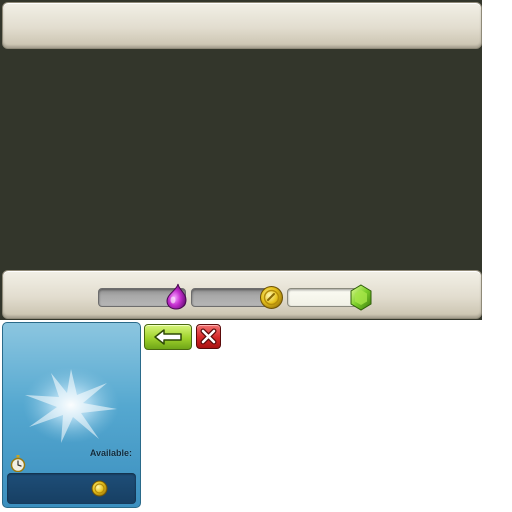 The height and width of the screenshot is (512, 512). I want to click on stopwatch-icon, so click(18, 463).